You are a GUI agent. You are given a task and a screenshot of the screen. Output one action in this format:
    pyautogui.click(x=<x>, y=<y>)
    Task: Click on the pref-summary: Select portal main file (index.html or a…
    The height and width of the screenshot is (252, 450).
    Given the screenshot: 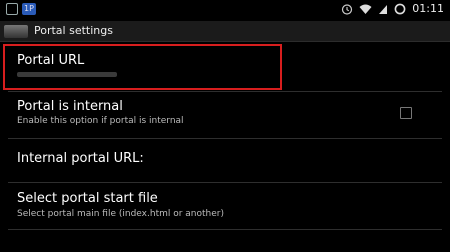 What is the action you would take?
    pyautogui.click(x=120, y=214)
    